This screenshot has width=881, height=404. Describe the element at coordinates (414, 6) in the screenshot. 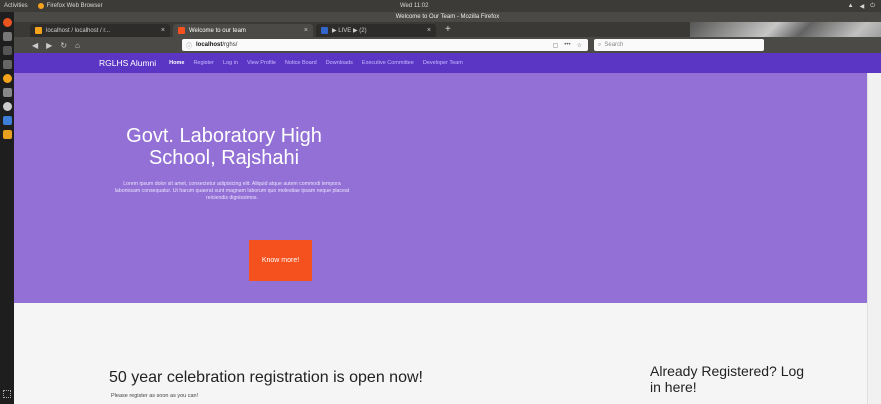

I see `clock: Wed 11:02` at that location.